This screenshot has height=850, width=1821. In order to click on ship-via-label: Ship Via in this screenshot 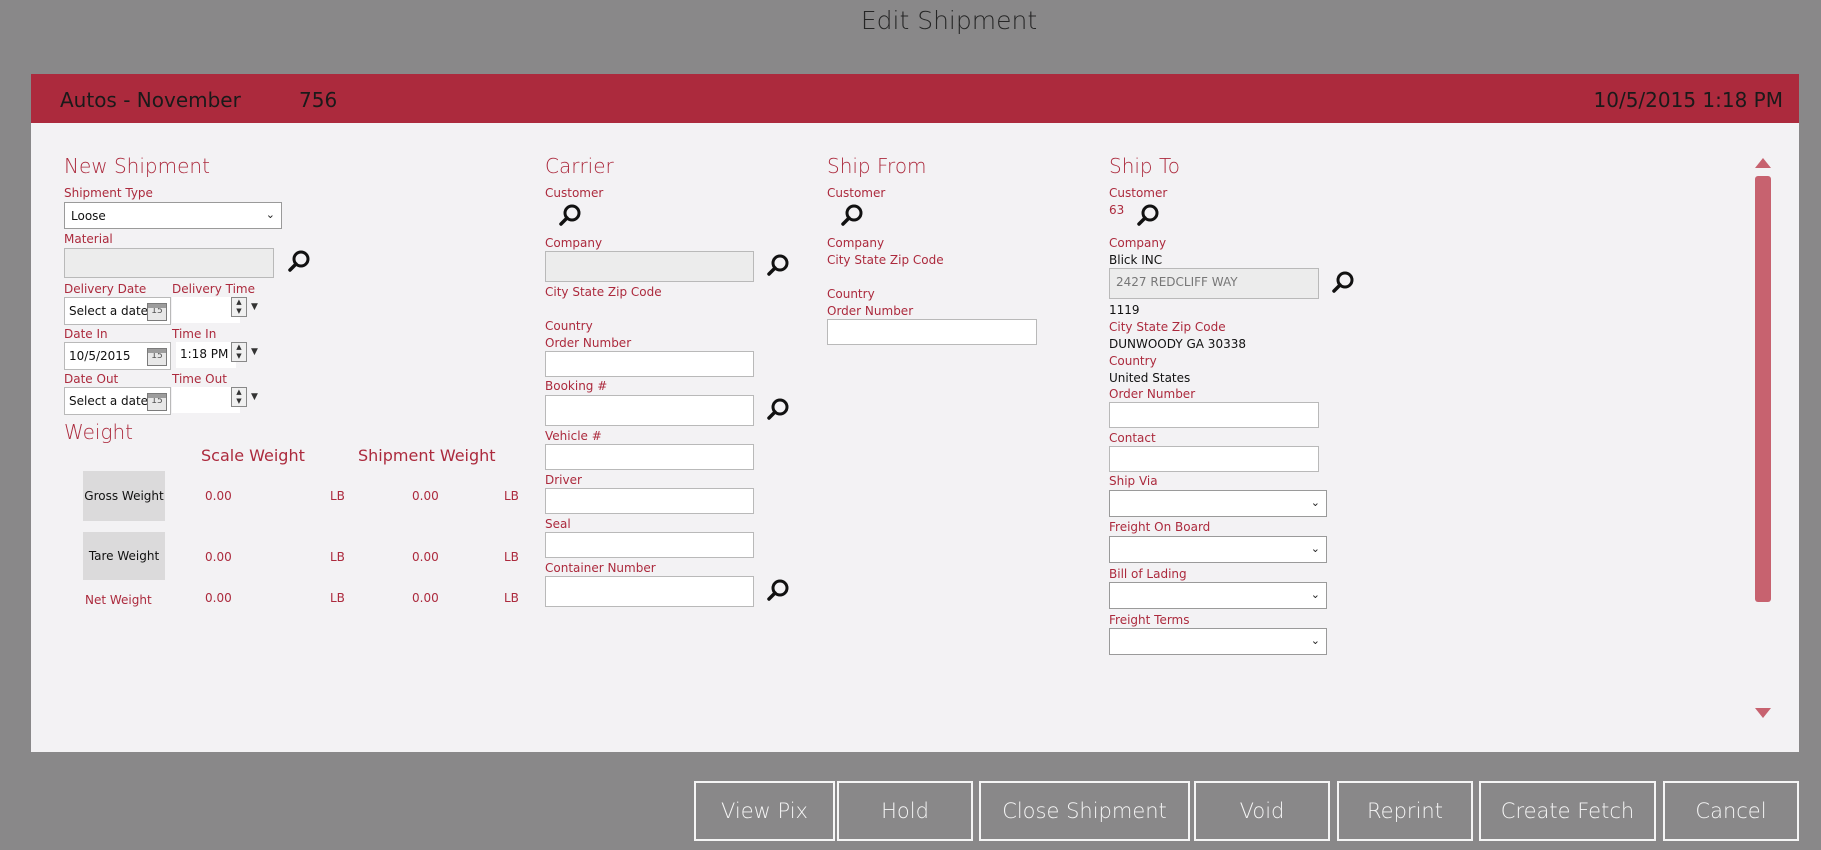, I will do `click(1133, 481)`.